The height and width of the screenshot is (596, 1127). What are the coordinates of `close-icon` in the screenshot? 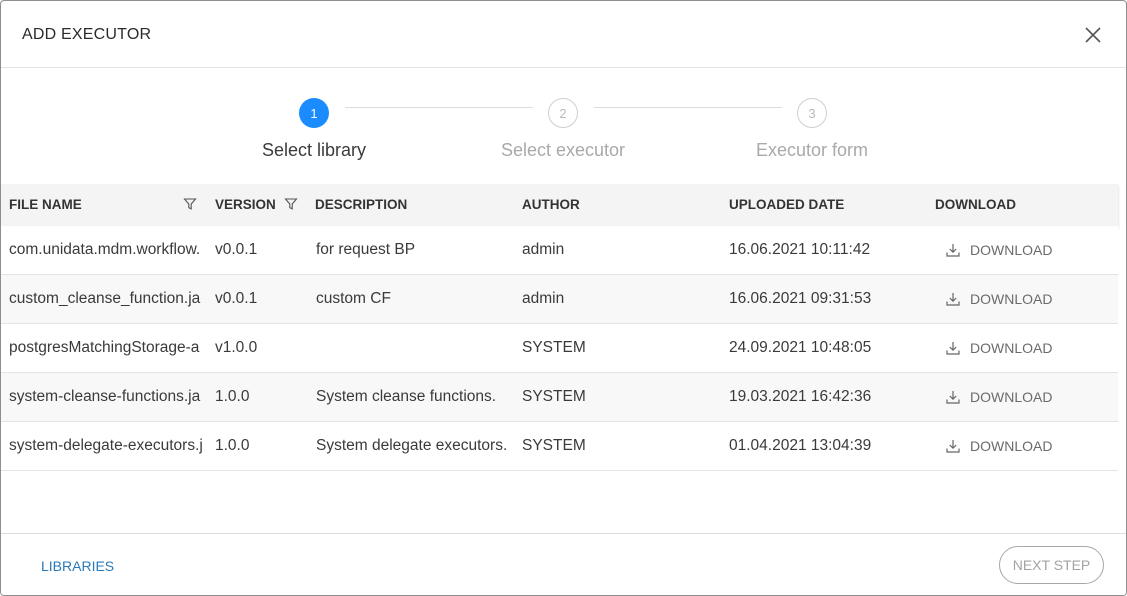 It's located at (1093, 35).